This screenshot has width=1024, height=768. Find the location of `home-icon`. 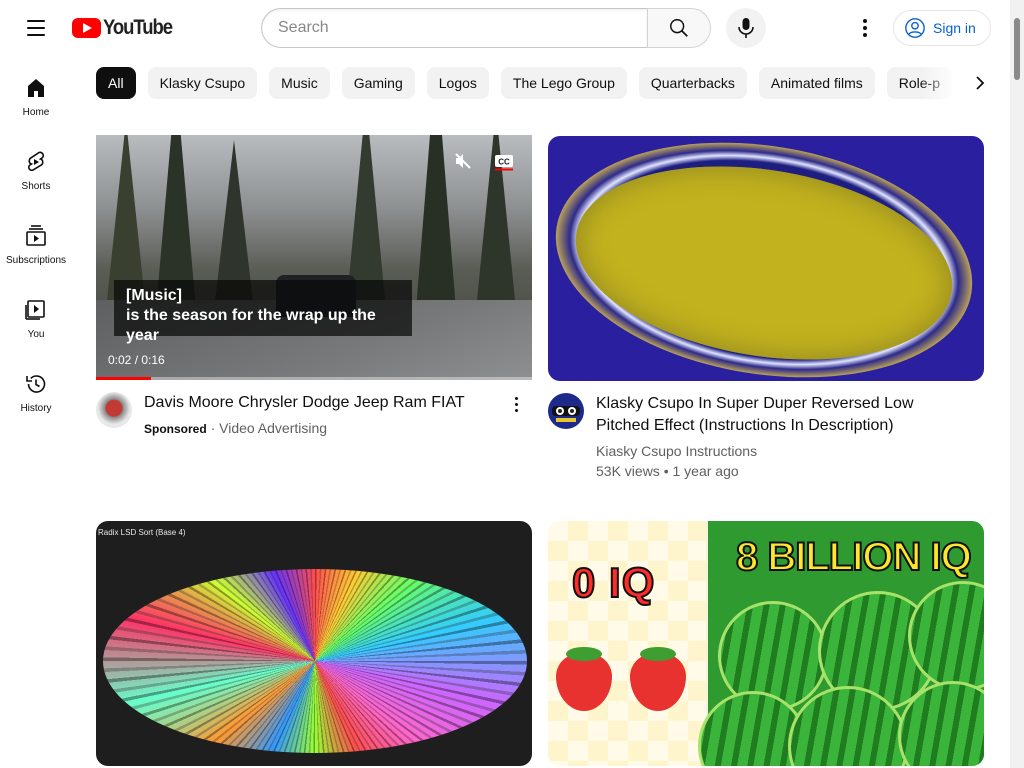

home-icon is located at coordinates (36, 88).